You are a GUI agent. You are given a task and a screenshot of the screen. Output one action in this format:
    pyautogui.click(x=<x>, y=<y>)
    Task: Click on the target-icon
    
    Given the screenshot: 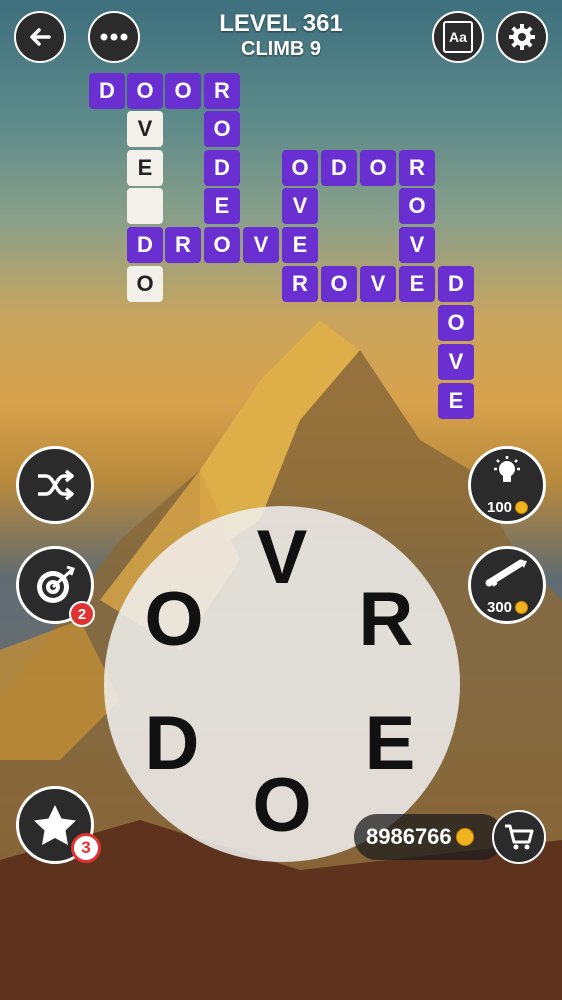 What is the action you would take?
    pyautogui.click(x=56, y=584)
    